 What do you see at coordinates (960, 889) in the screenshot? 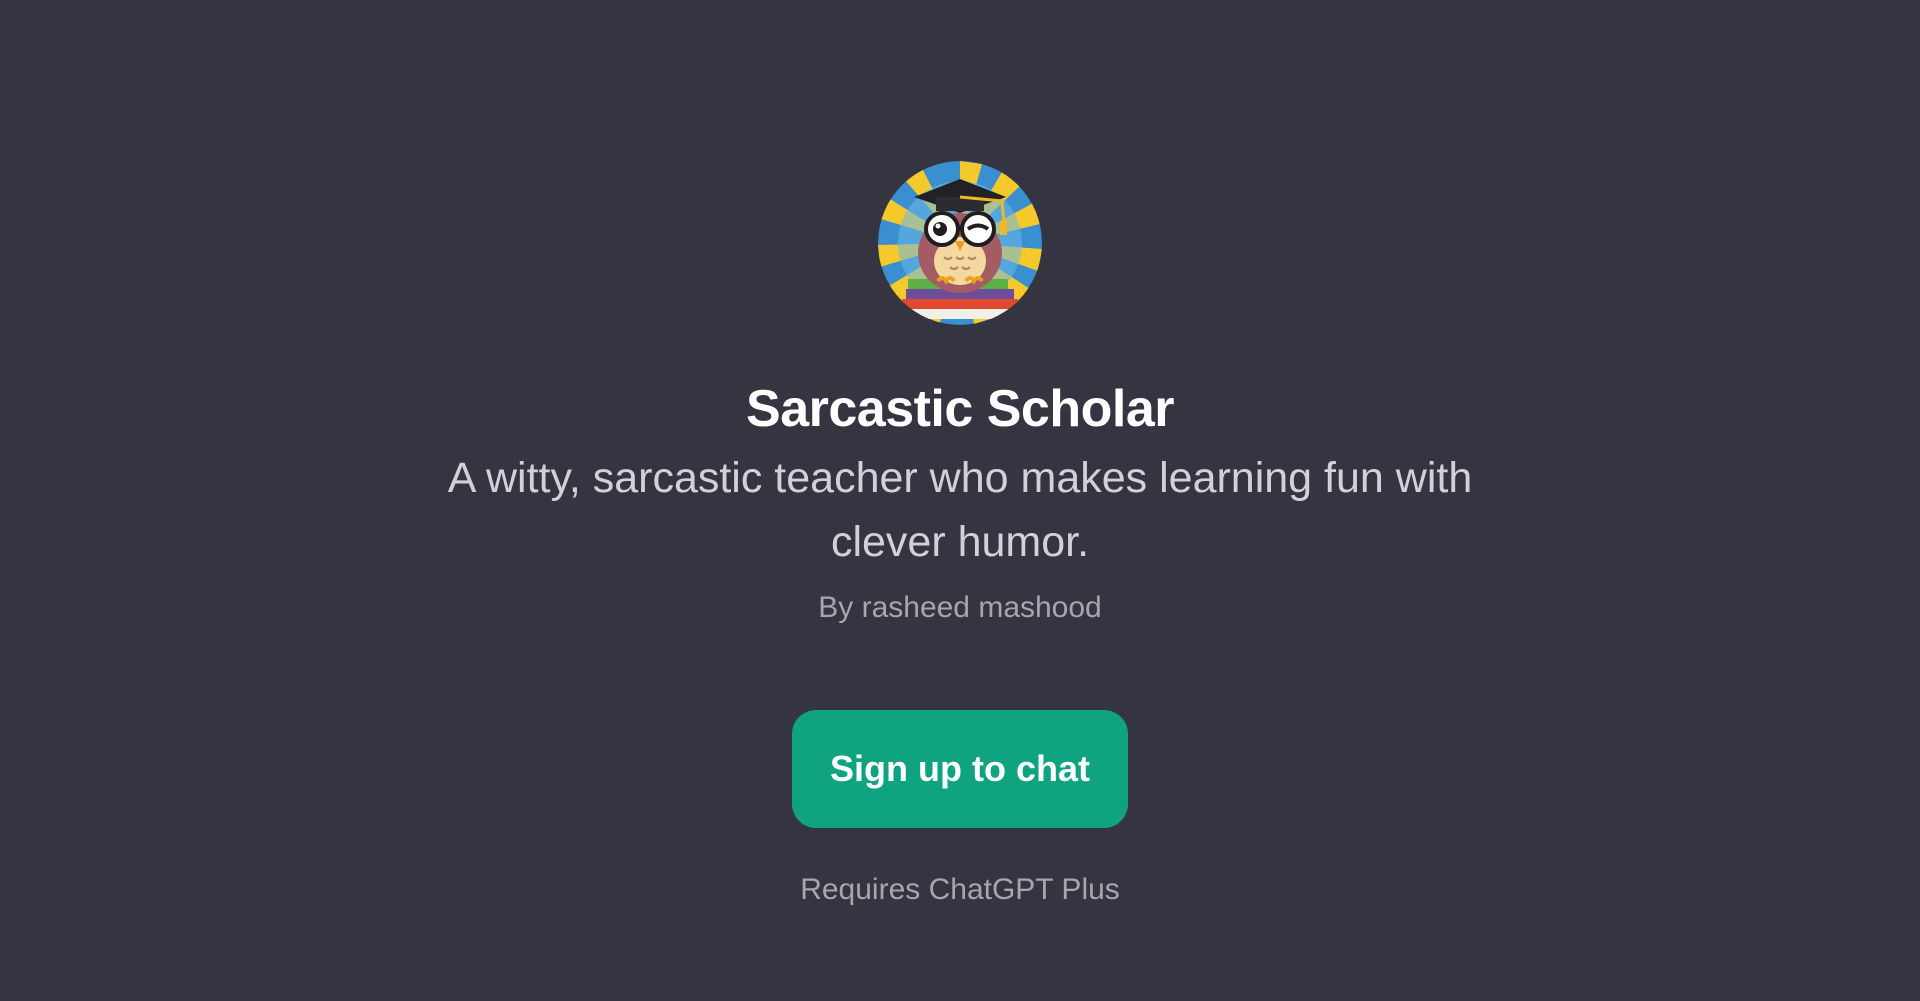
I see `plan-requirement-note: Requires ChatGPT Plus` at bounding box center [960, 889].